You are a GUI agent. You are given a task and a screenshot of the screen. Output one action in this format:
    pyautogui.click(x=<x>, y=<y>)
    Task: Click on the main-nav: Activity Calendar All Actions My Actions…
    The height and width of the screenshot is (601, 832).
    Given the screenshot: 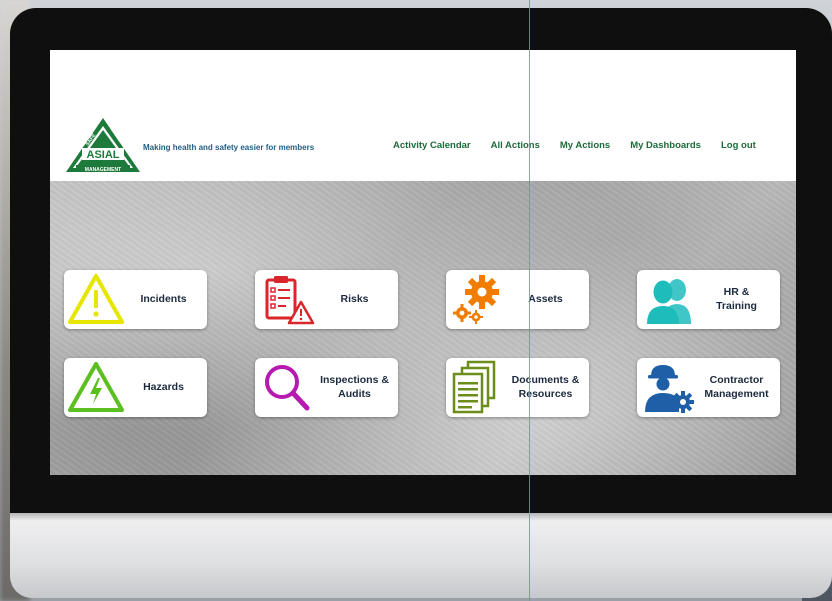 What is the action you would take?
    pyautogui.click(x=584, y=145)
    